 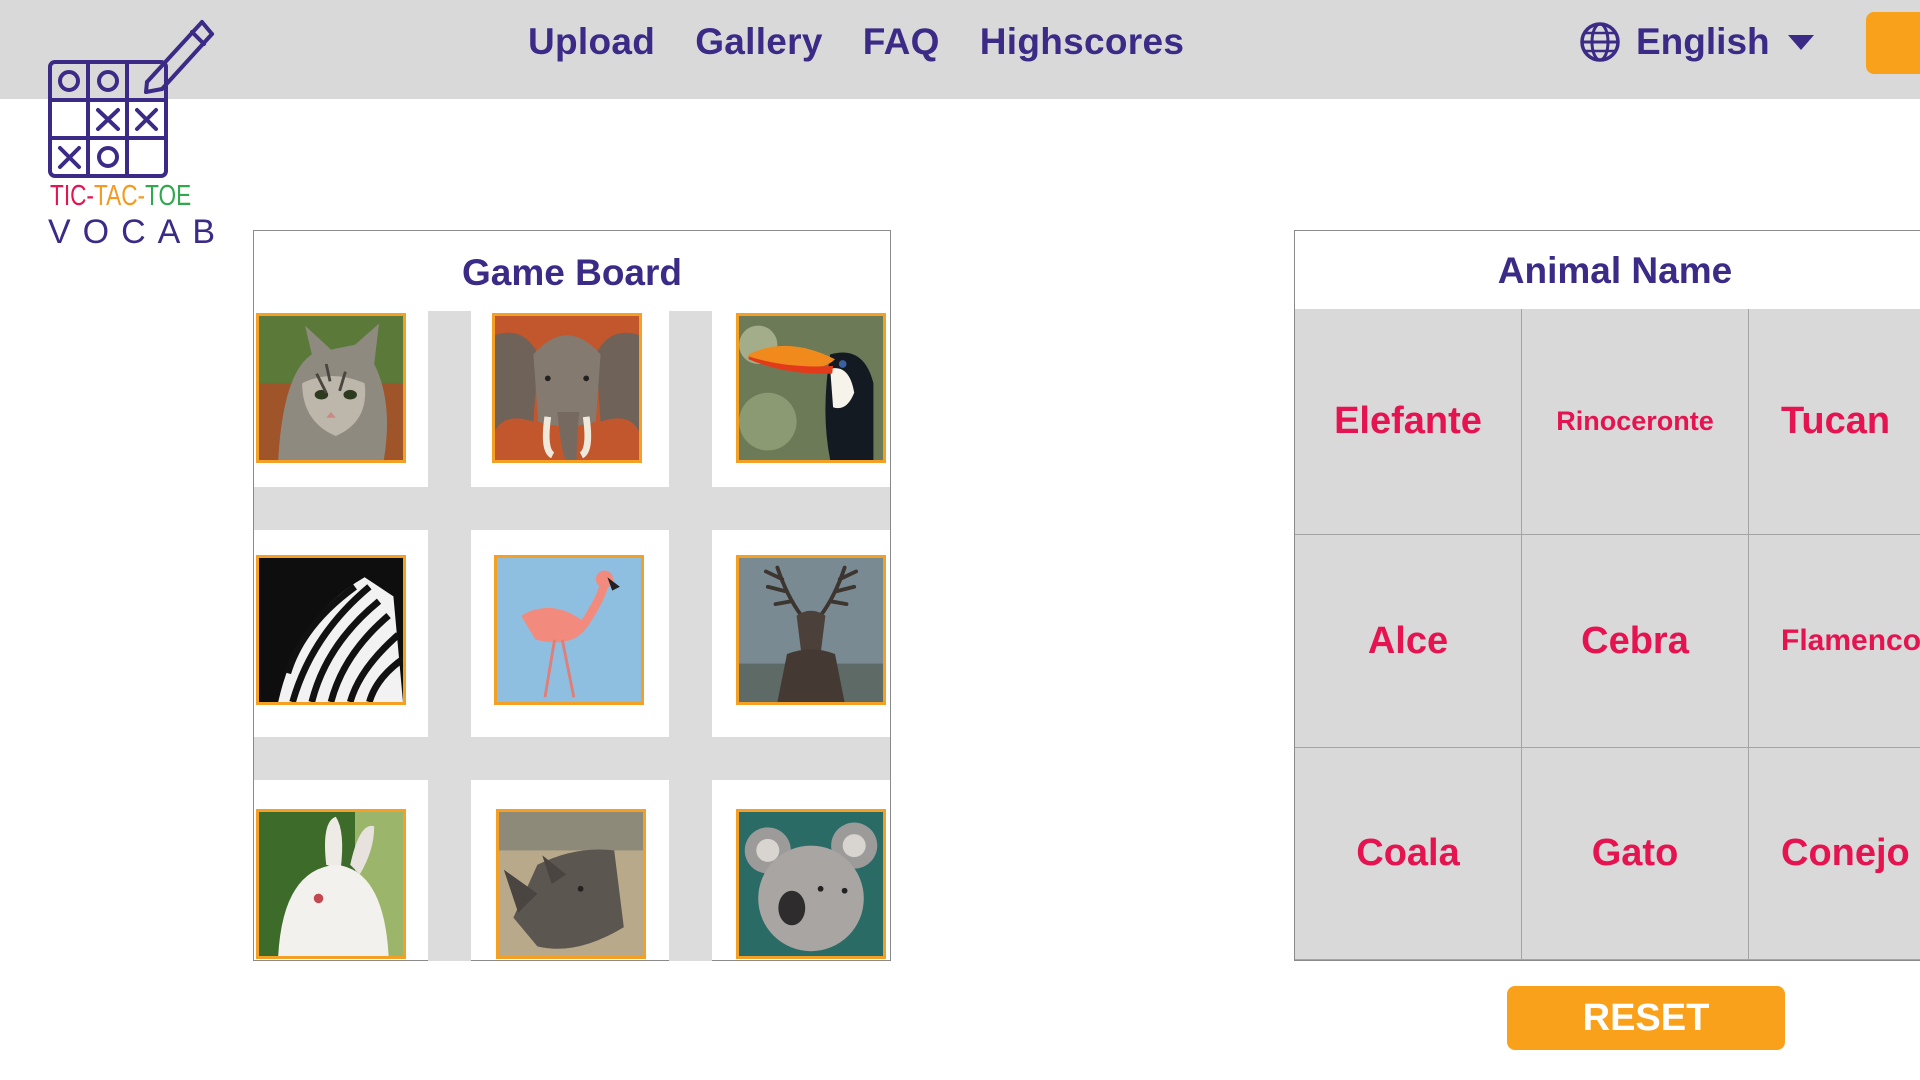 I want to click on board-cell-rabbit, so click(x=331, y=884).